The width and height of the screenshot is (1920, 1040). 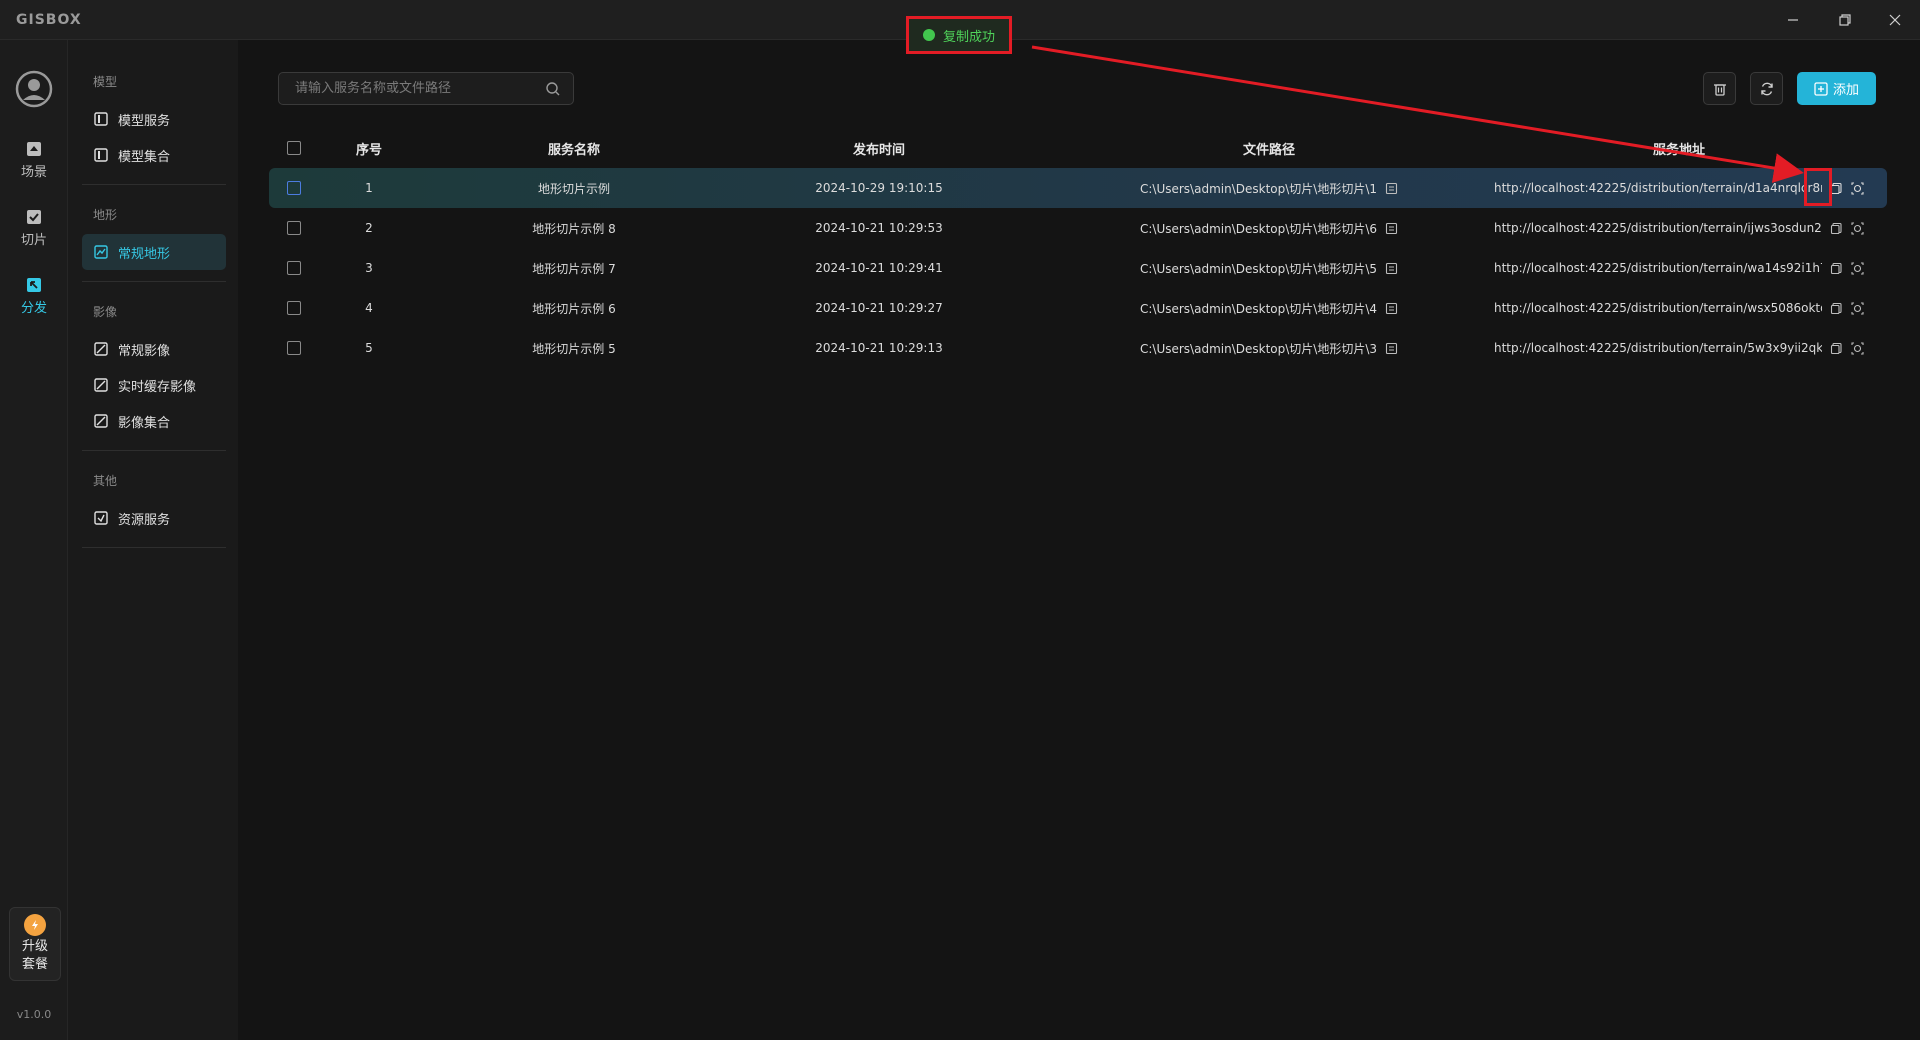 What do you see at coordinates (34, 540) in the screenshot?
I see `icon-rail: 场景 切片 分发 升级 套餐 v1.0.0` at bounding box center [34, 540].